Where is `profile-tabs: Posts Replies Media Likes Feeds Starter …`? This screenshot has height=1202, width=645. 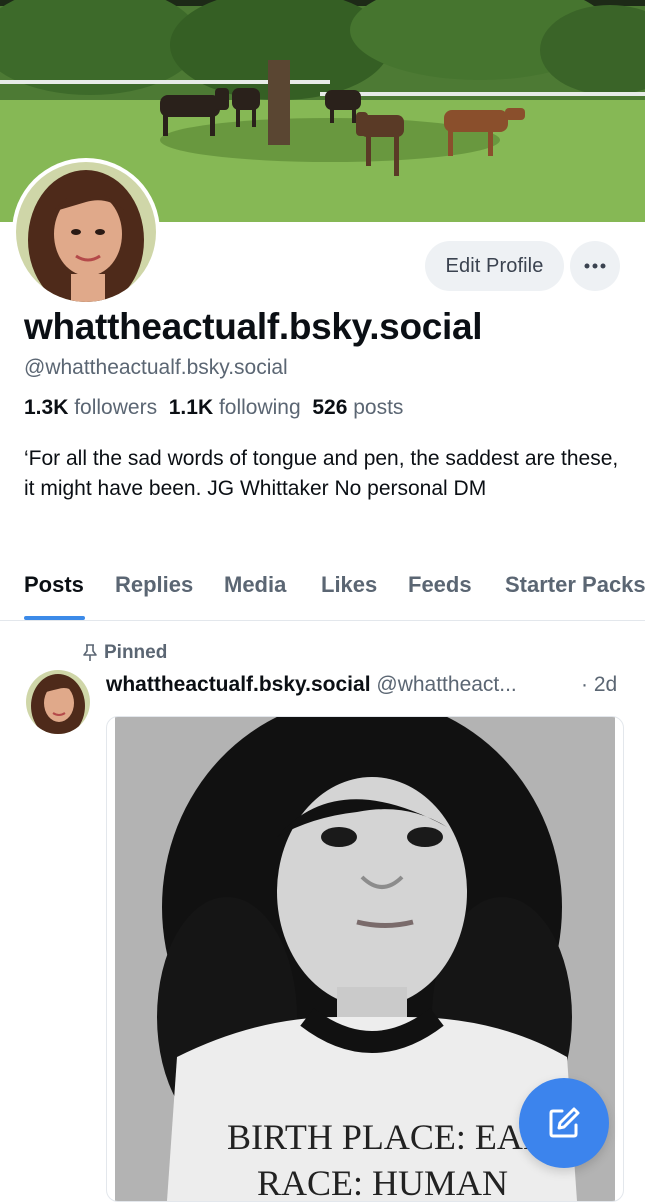
profile-tabs: Posts Replies Media Likes Feeds Starter … is located at coordinates (322, 593).